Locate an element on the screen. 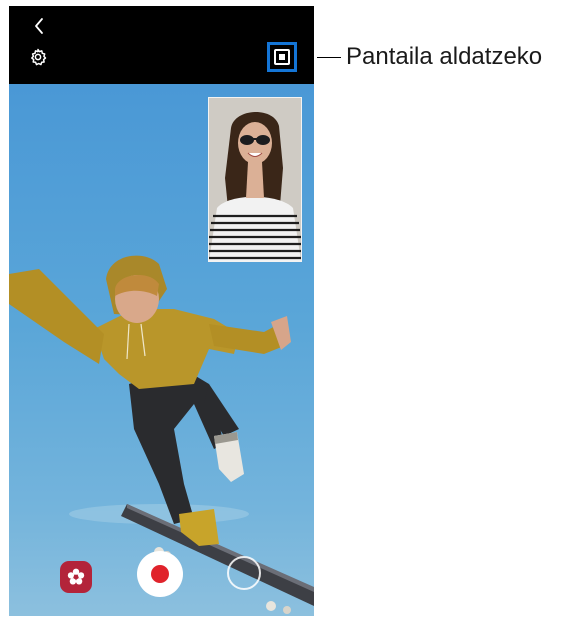  effects-button is located at coordinates (76, 577).